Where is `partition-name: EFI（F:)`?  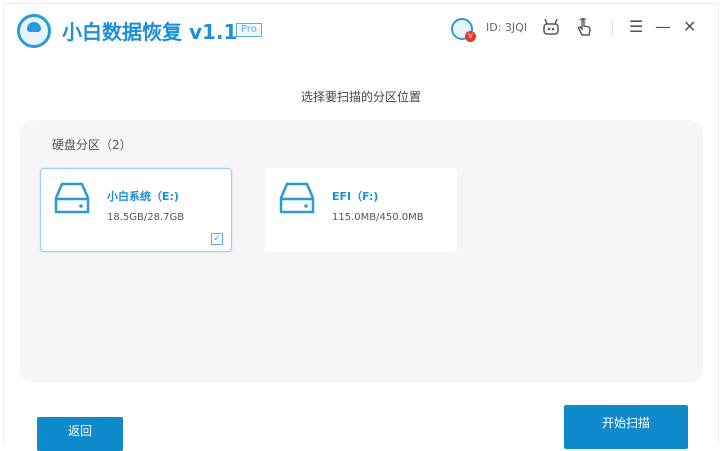 partition-name: EFI（F:) is located at coordinates (355, 196).